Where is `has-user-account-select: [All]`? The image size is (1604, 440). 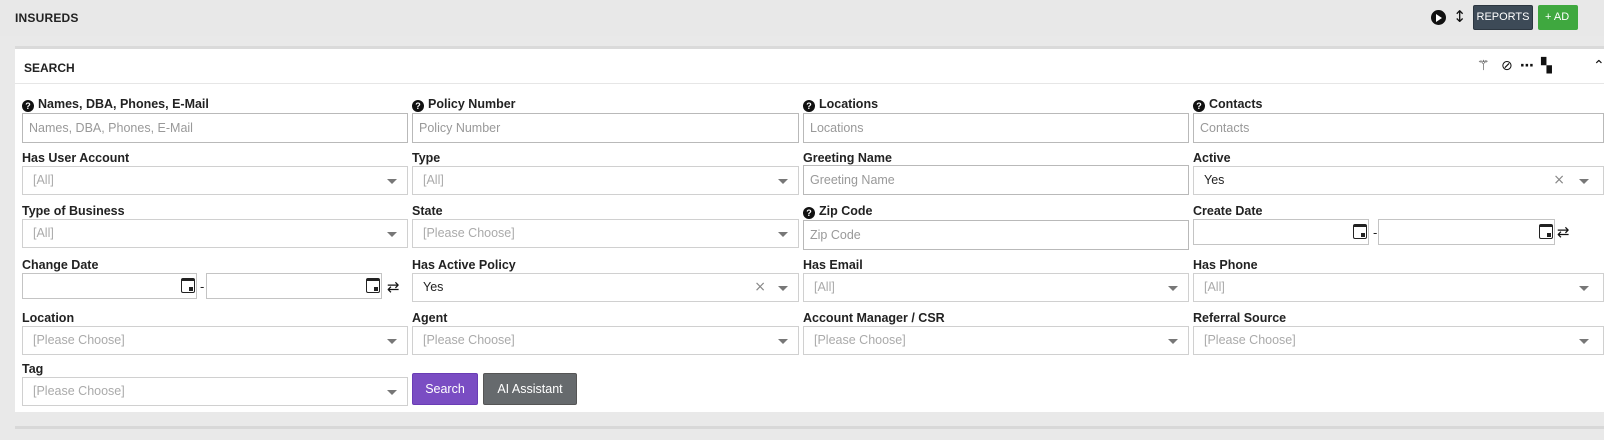
has-user-account-select: [All] is located at coordinates (215, 180).